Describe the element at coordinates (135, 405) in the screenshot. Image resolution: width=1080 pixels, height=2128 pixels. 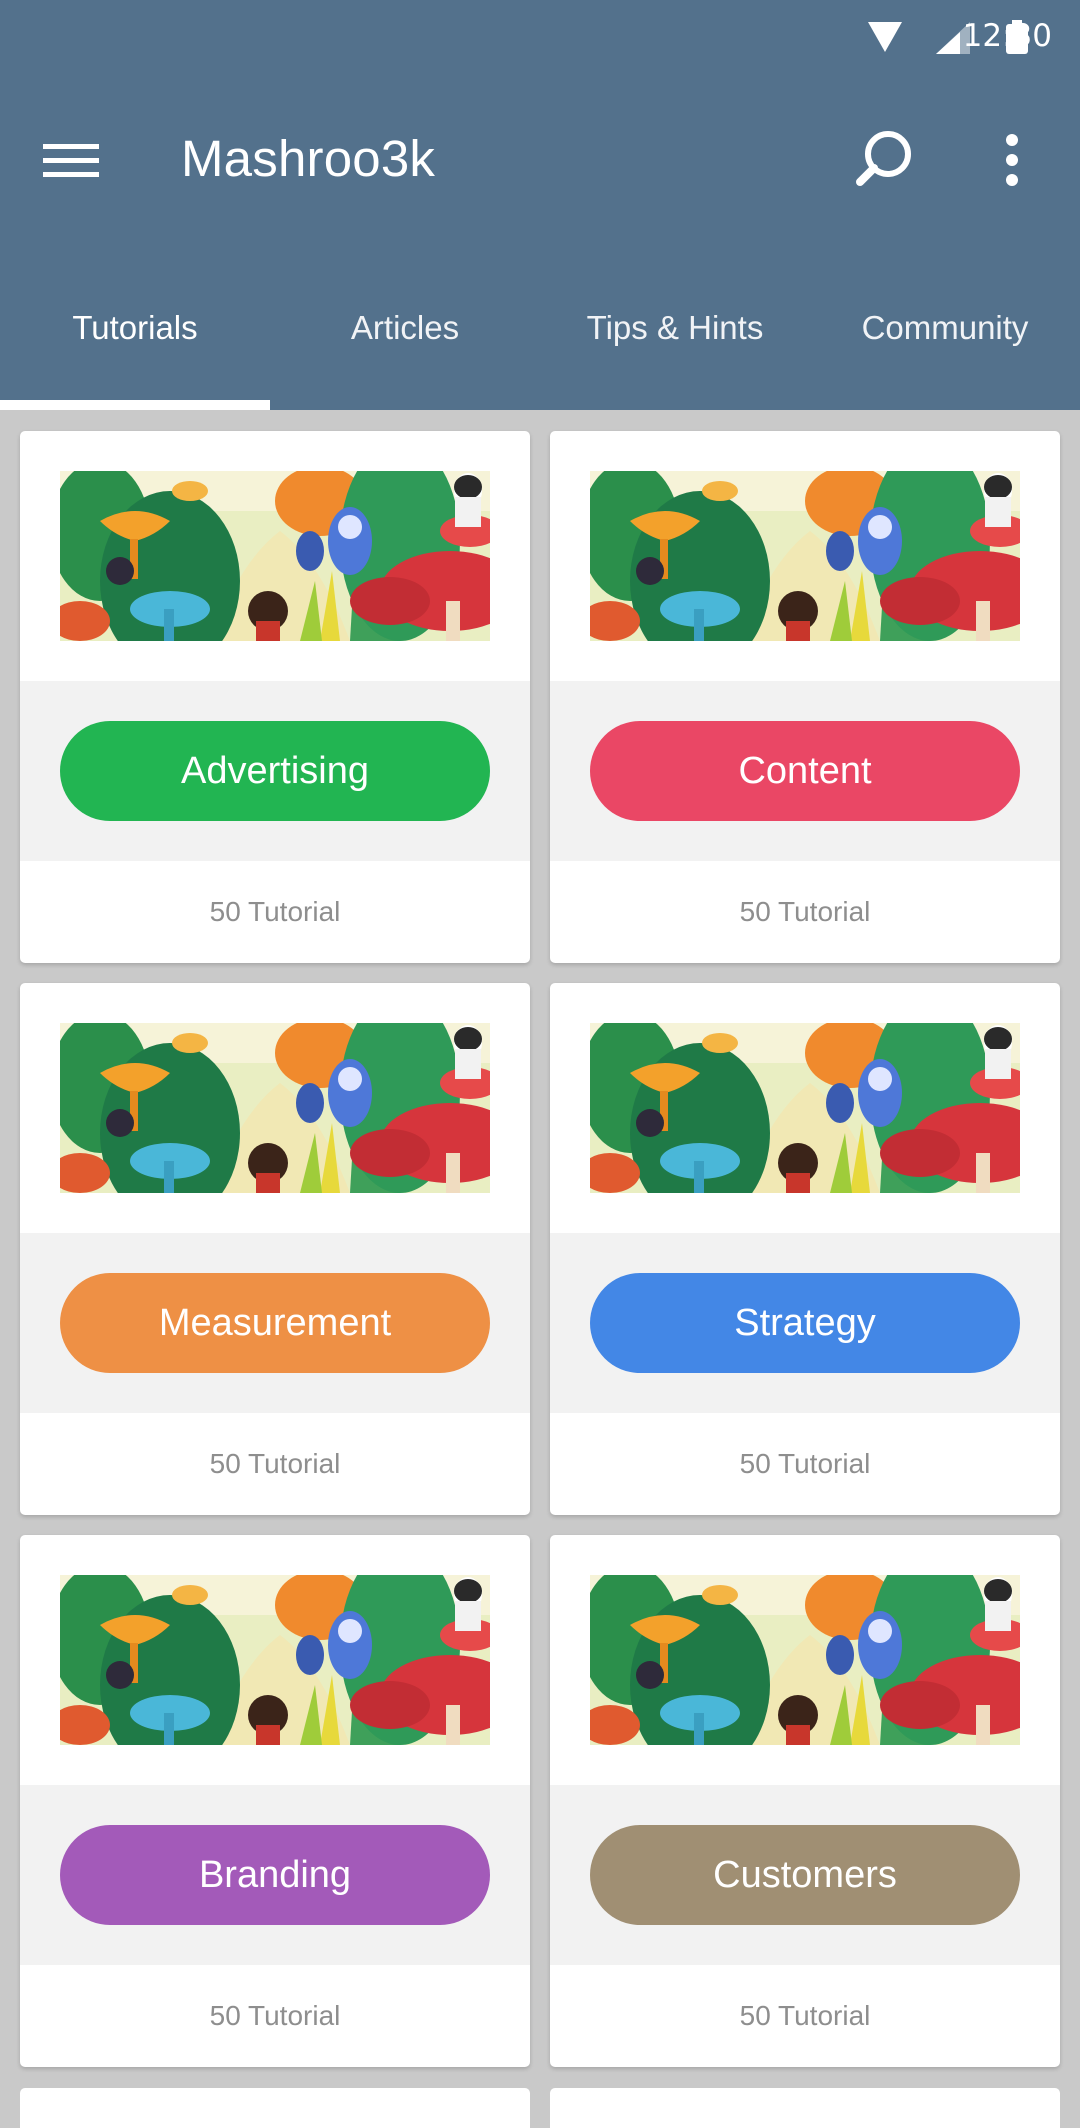
I see `tab-indicator` at that location.